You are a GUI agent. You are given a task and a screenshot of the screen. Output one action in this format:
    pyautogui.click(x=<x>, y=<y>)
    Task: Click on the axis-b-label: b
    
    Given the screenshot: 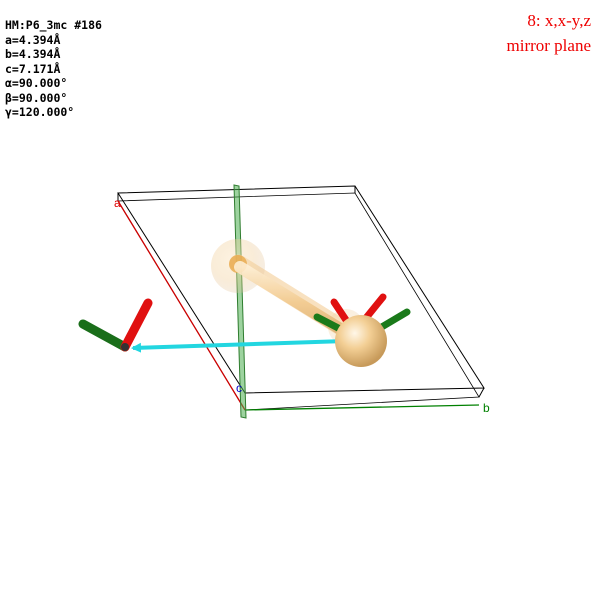 What is the action you would take?
    pyautogui.click(x=486, y=408)
    